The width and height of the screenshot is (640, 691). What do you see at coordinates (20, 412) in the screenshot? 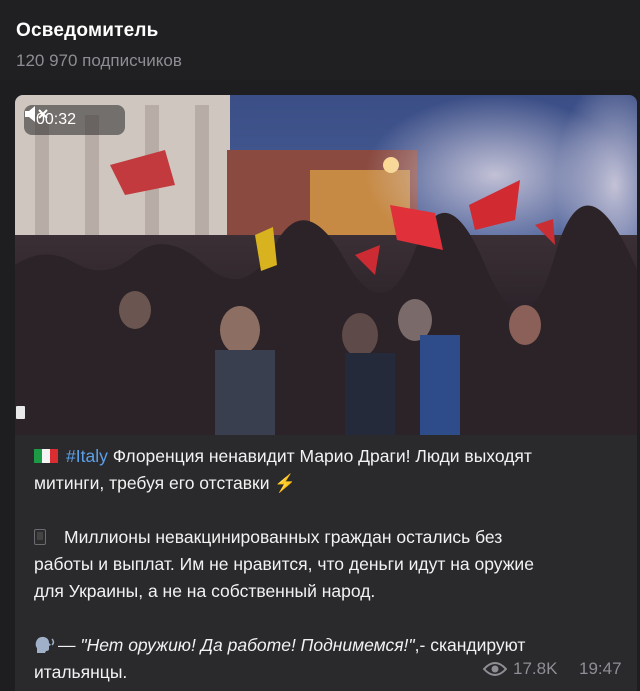
I see `fullscreen-marker-icon` at bounding box center [20, 412].